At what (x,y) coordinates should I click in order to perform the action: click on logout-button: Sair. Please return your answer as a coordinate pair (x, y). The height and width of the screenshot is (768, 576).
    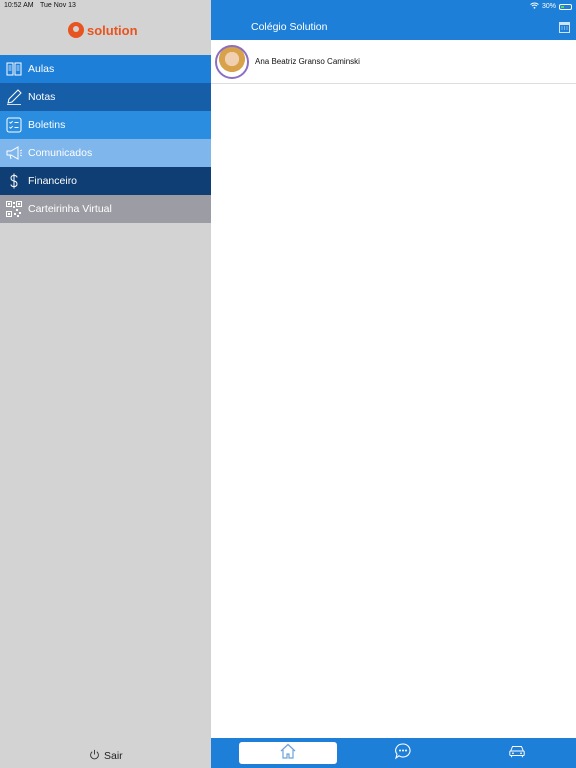
    Looking at the image, I should click on (106, 756).